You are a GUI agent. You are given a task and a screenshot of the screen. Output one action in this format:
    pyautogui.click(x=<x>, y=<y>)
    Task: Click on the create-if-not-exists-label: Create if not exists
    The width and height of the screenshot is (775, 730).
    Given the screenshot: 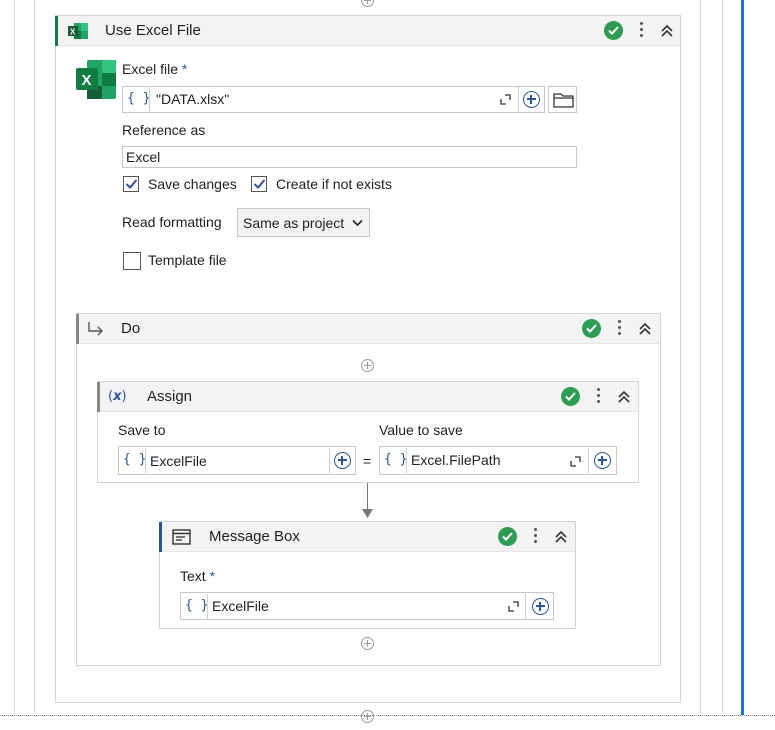 What is the action you would take?
    pyautogui.click(x=334, y=184)
    